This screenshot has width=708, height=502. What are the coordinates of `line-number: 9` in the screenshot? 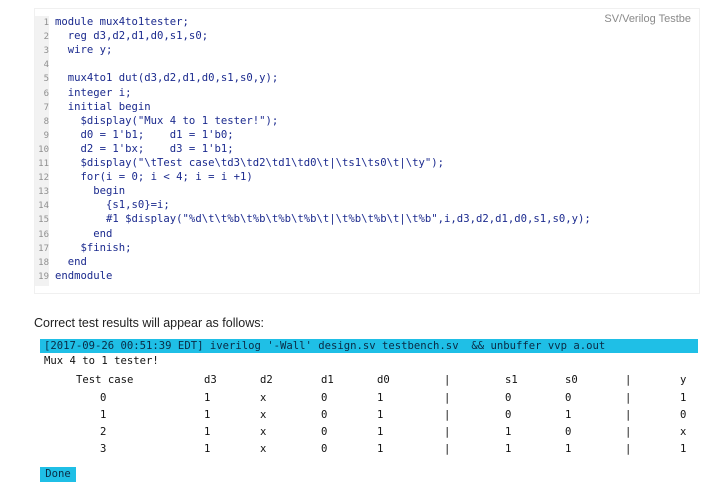 It's located at (46, 135).